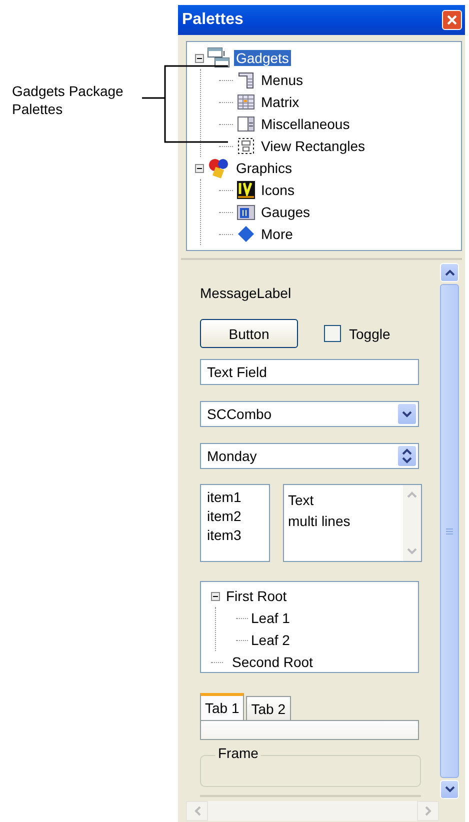 The width and height of the screenshot is (469, 822). I want to click on scroll-up-button, so click(449, 272).